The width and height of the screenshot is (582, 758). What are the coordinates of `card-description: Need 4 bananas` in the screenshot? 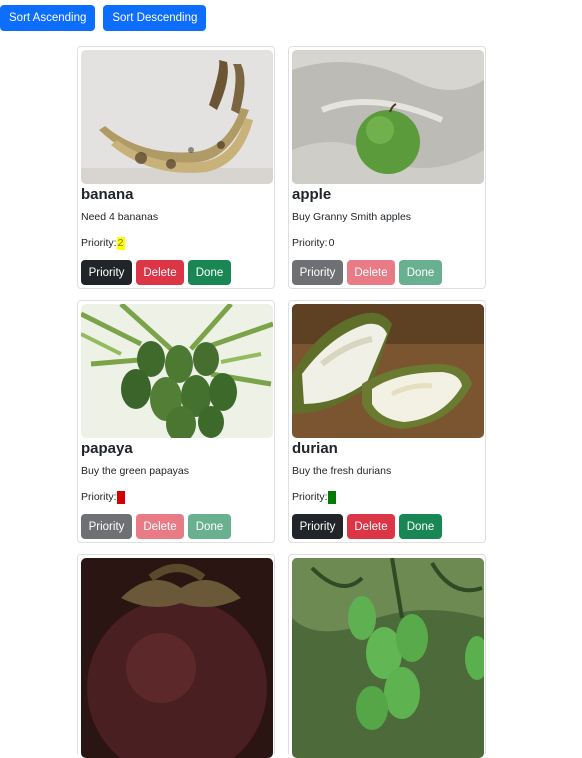 It's located at (120, 217).